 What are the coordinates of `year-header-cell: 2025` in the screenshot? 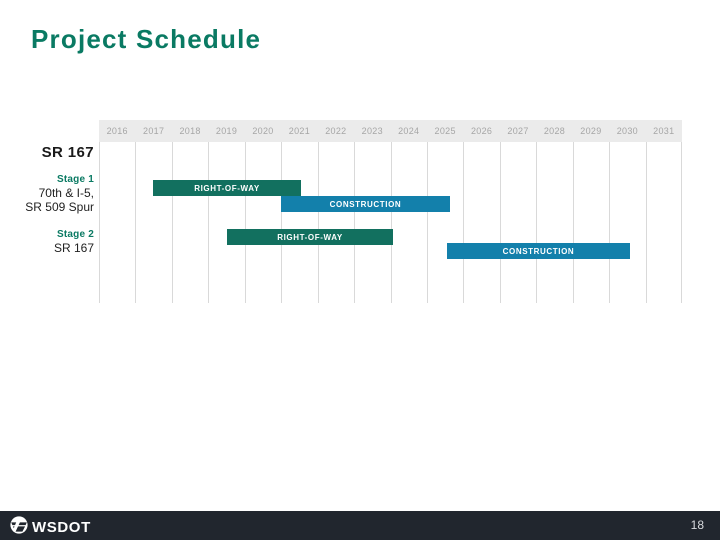 It's located at (445, 131).